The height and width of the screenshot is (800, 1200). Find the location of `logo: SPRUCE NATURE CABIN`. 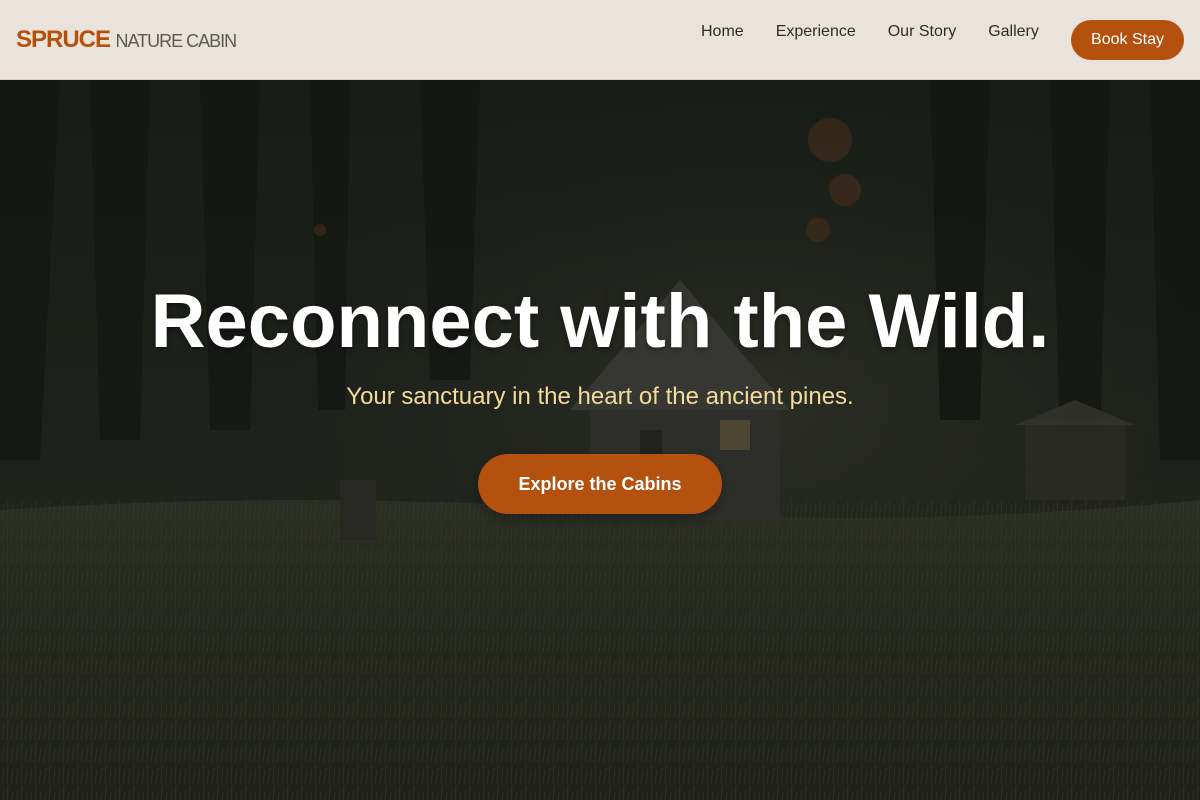

logo: SPRUCE NATURE CABIN is located at coordinates (126, 40).